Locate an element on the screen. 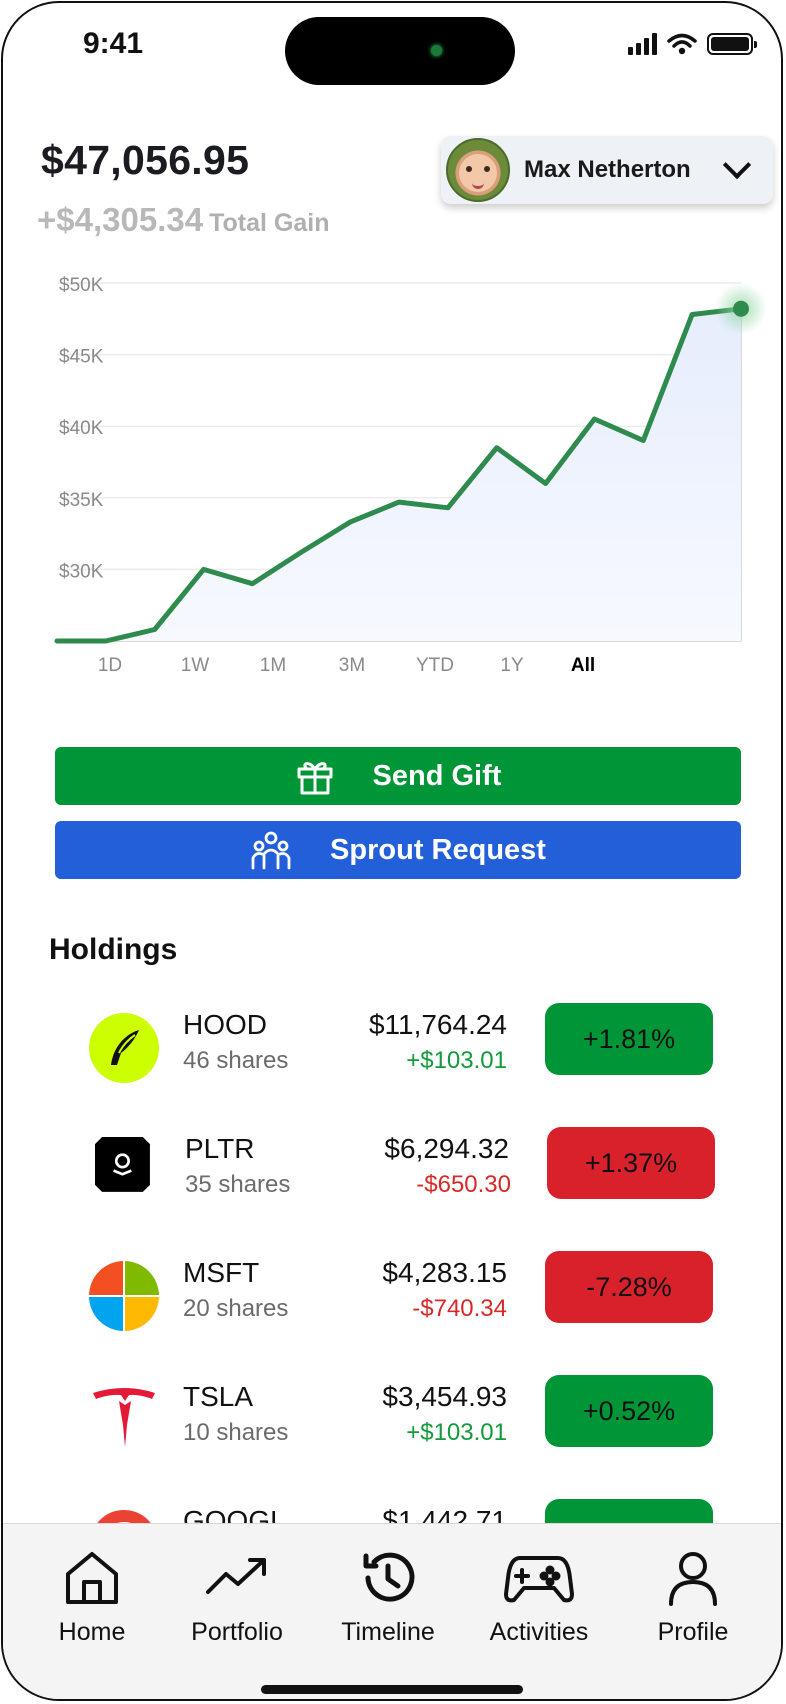 The width and height of the screenshot is (786, 1704). holding-pct-badge: +1.37% is located at coordinates (631, 1163).